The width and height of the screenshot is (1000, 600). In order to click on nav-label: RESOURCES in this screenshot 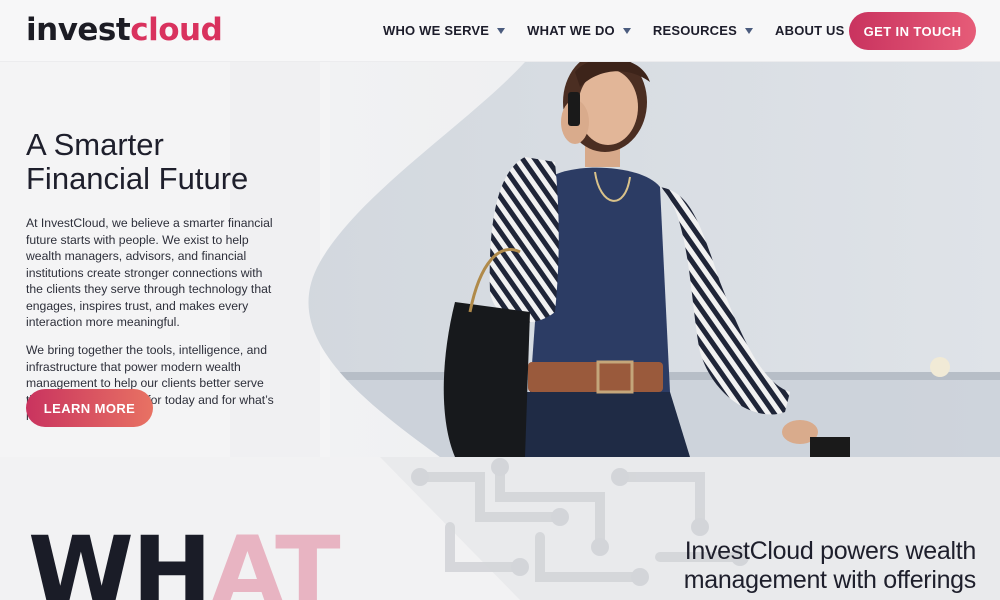, I will do `click(695, 30)`.